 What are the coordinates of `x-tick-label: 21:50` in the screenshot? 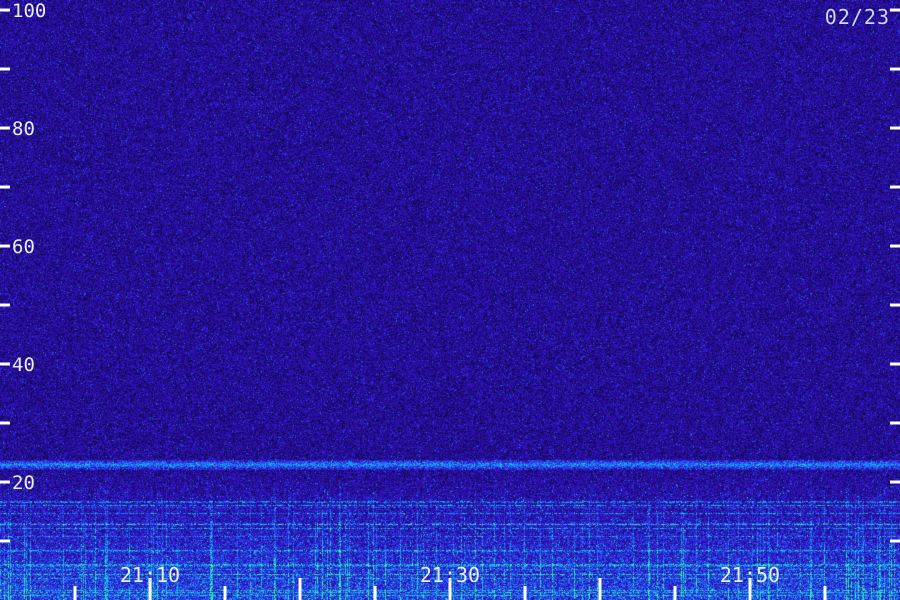 It's located at (750, 575).